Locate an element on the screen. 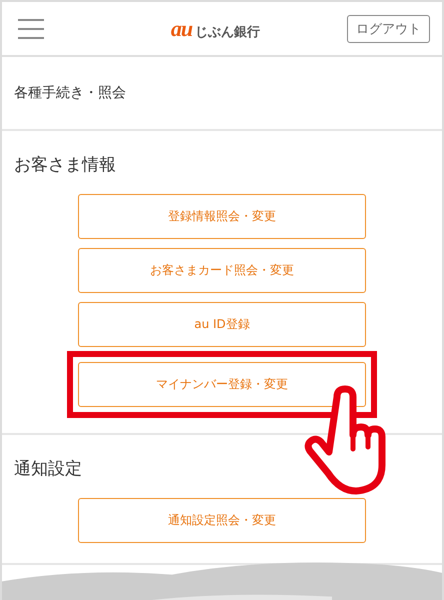 This screenshot has width=444, height=600. section-heading: お客さま情報 is located at coordinates (65, 165).